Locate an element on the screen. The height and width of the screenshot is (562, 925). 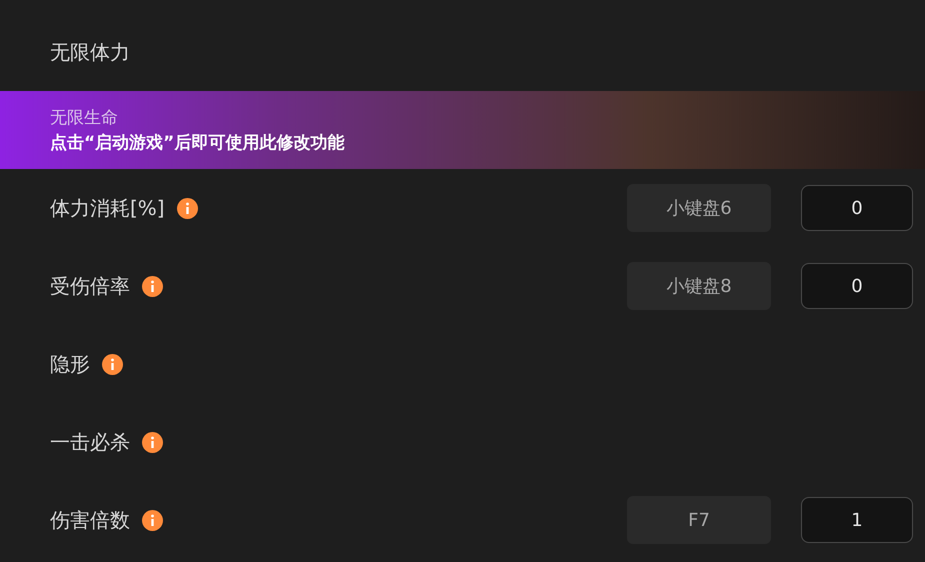
hint-text: 点击“启动游戏”后即可使用此修改功能 is located at coordinates (198, 143).